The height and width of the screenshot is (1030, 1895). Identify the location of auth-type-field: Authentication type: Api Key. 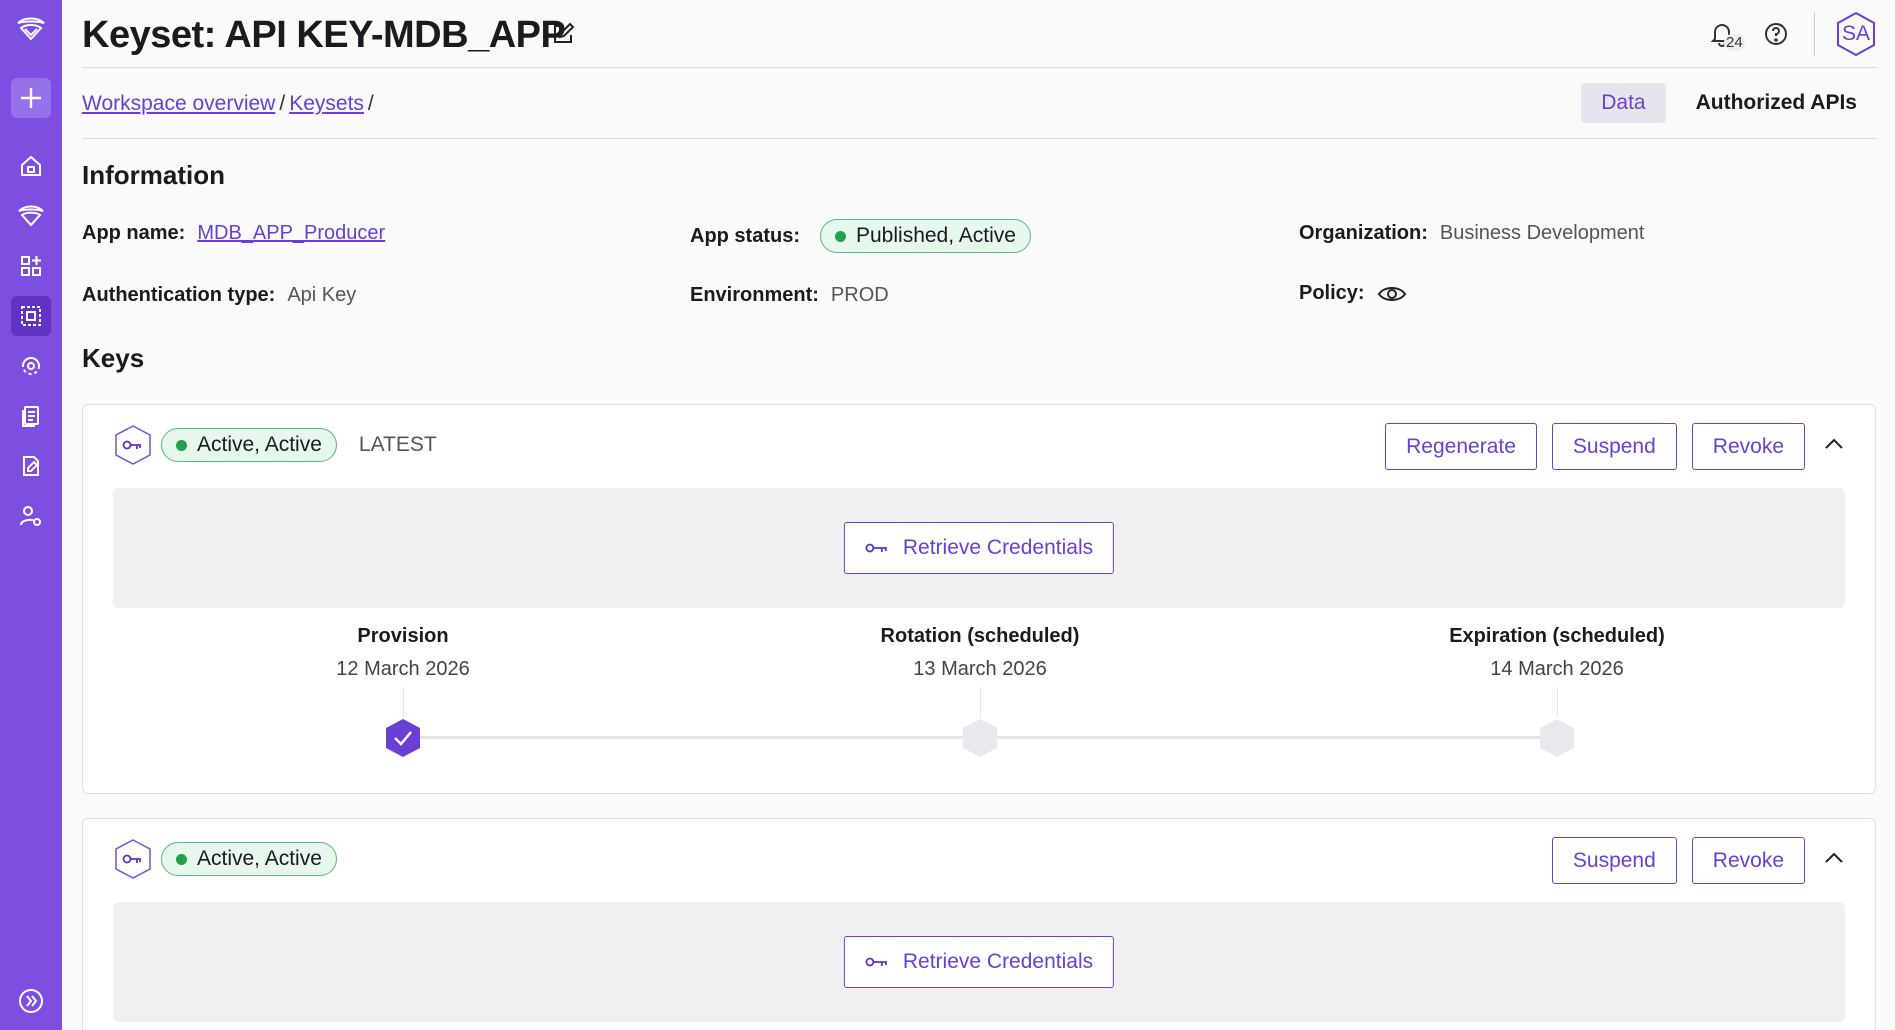
(219, 295).